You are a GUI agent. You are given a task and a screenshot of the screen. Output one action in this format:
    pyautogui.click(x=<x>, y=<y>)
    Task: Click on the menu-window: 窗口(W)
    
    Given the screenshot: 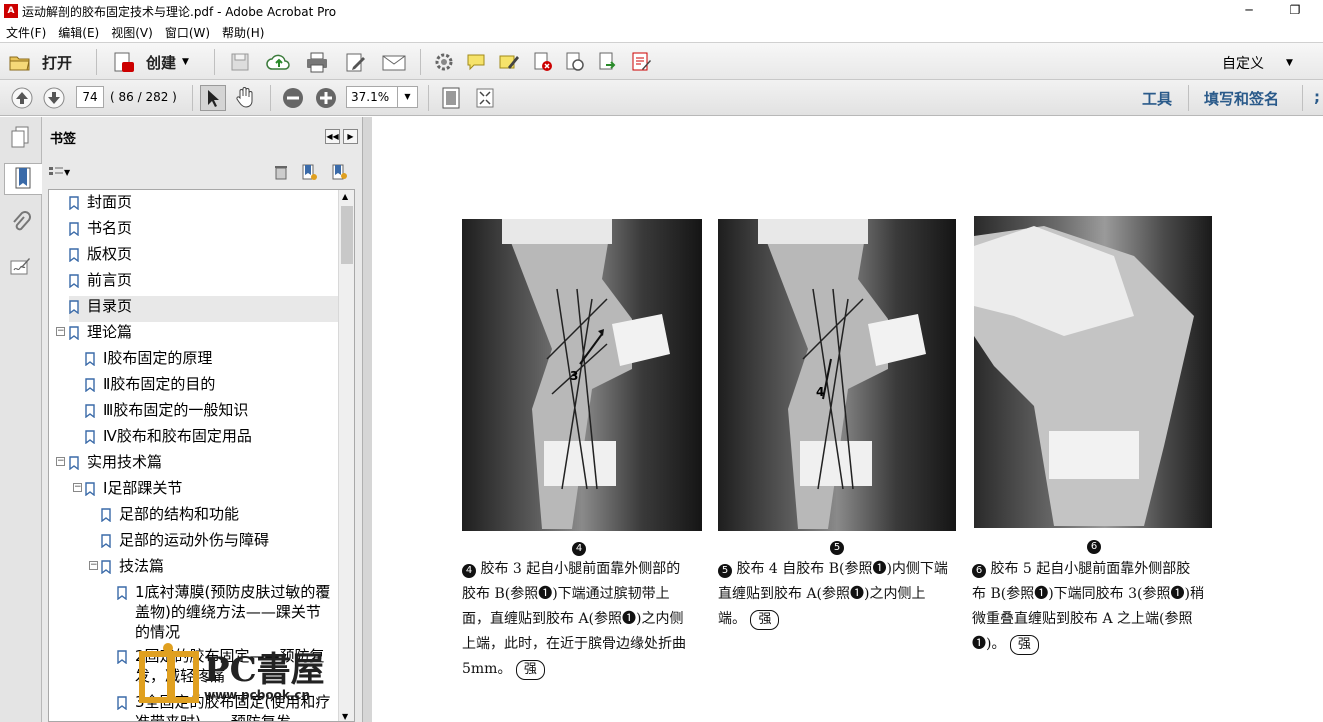 What is the action you would take?
    pyautogui.click(x=187, y=32)
    